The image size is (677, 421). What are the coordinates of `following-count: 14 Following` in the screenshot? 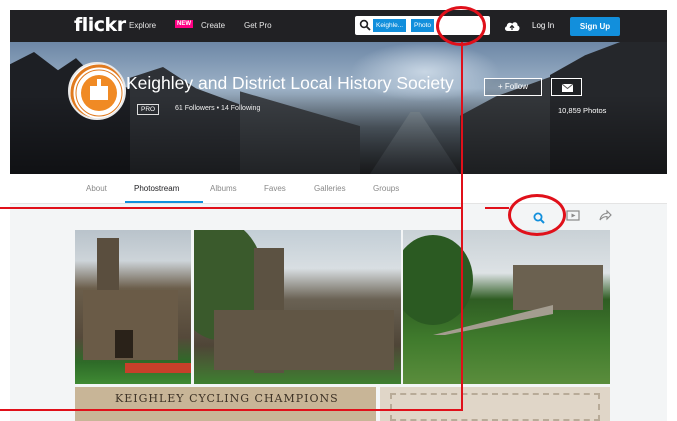 It's located at (240, 108).